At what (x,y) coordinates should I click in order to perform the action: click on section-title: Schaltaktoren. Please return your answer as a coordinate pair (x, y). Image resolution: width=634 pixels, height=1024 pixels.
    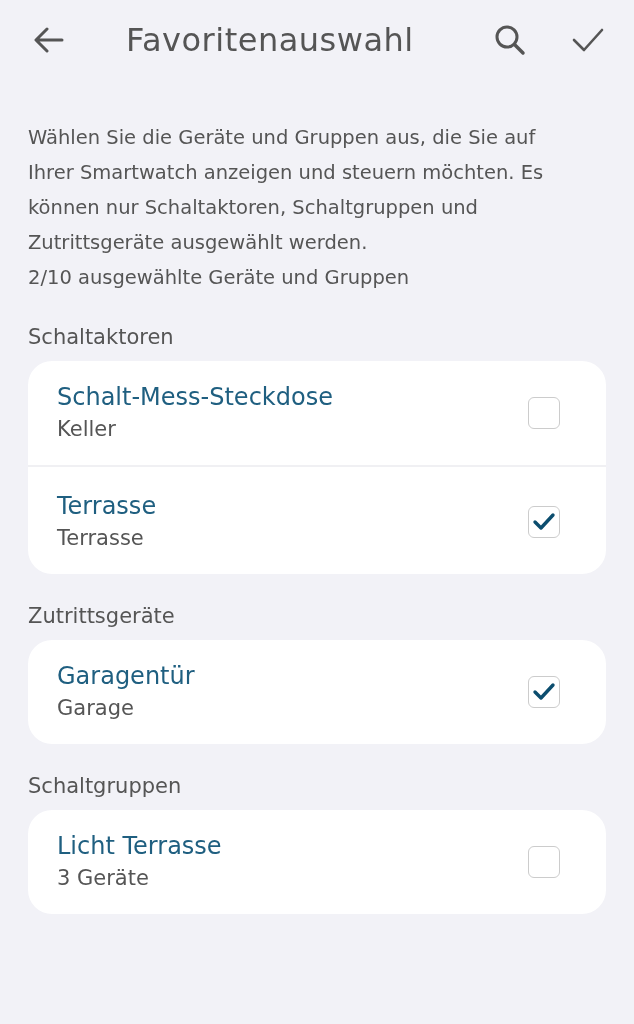
    Looking at the image, I should click on (101, 337).